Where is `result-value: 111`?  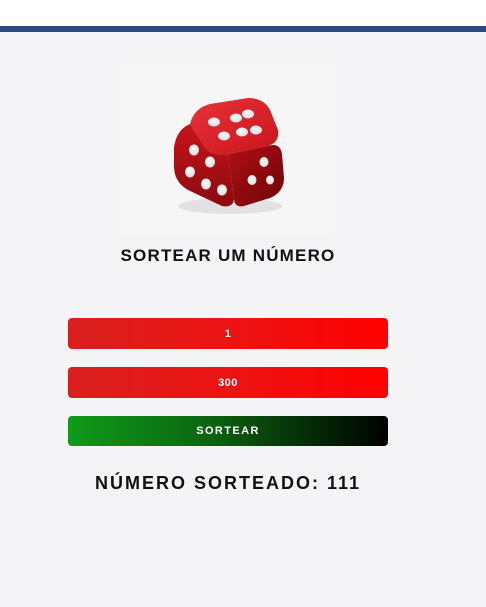
result-value: 111 is located at coordinates (344, 483).